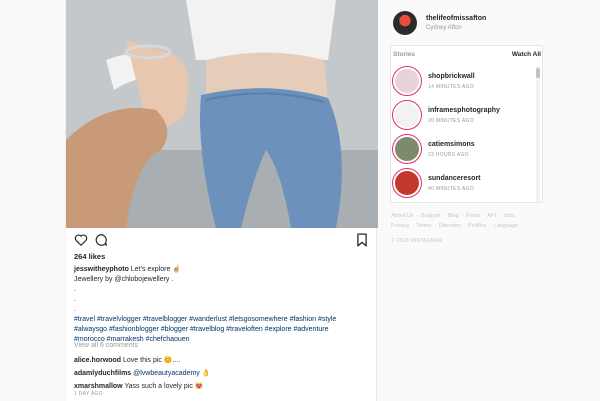 This screenshot has height=401, width=600. I want to click on comment-text: 👌, so click(205, 373).